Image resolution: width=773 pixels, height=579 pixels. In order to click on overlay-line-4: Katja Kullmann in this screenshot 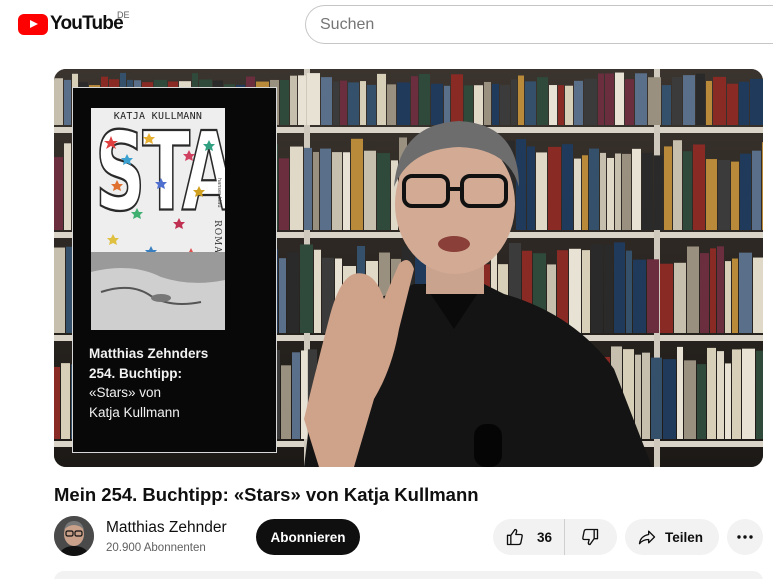, I will do `click(134, 412)`.